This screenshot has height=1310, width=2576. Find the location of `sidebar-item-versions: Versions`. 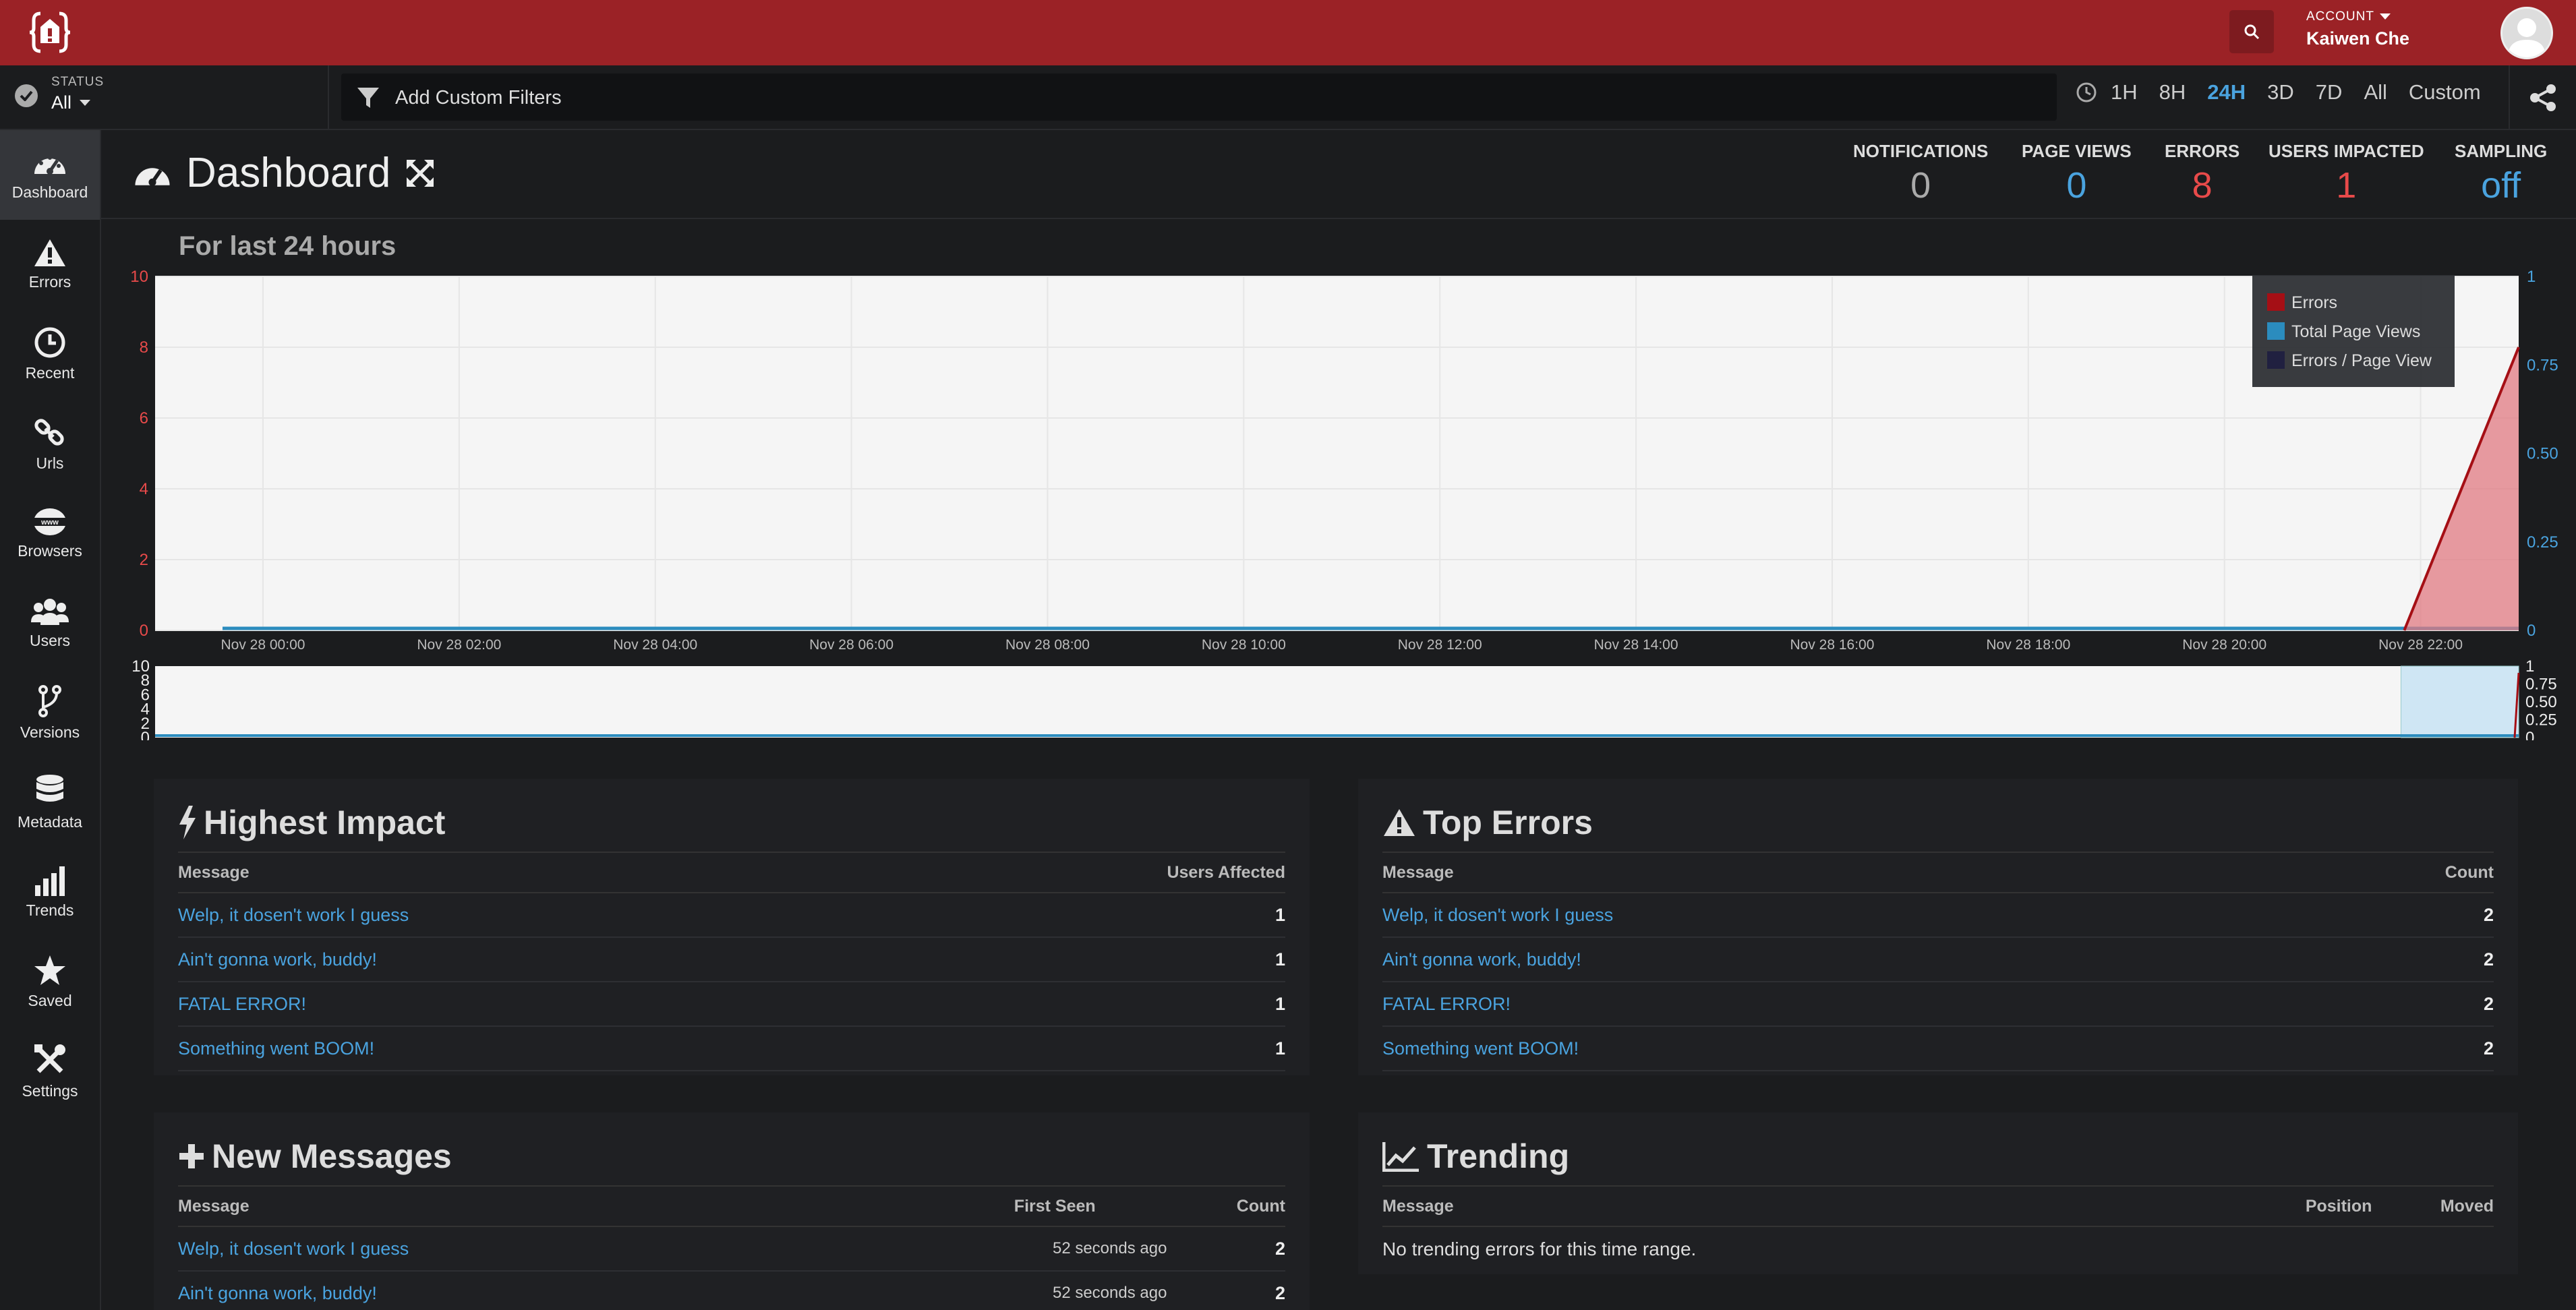

sidebar-item-versions: Versions is located at coordinates (50, 713).